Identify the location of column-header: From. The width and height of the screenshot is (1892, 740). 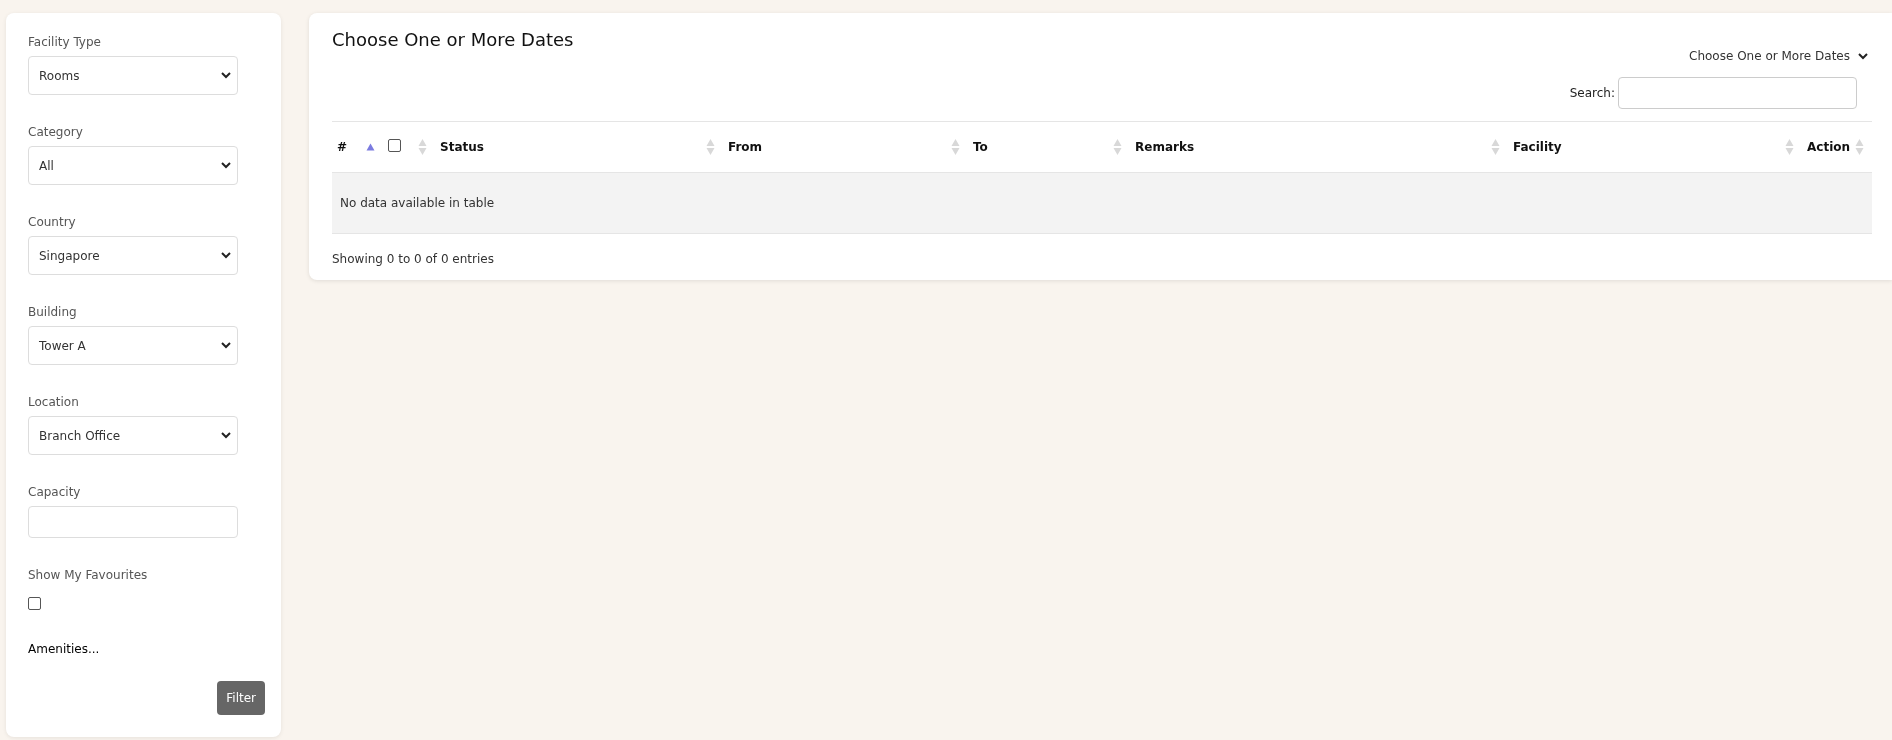
(745, 147).